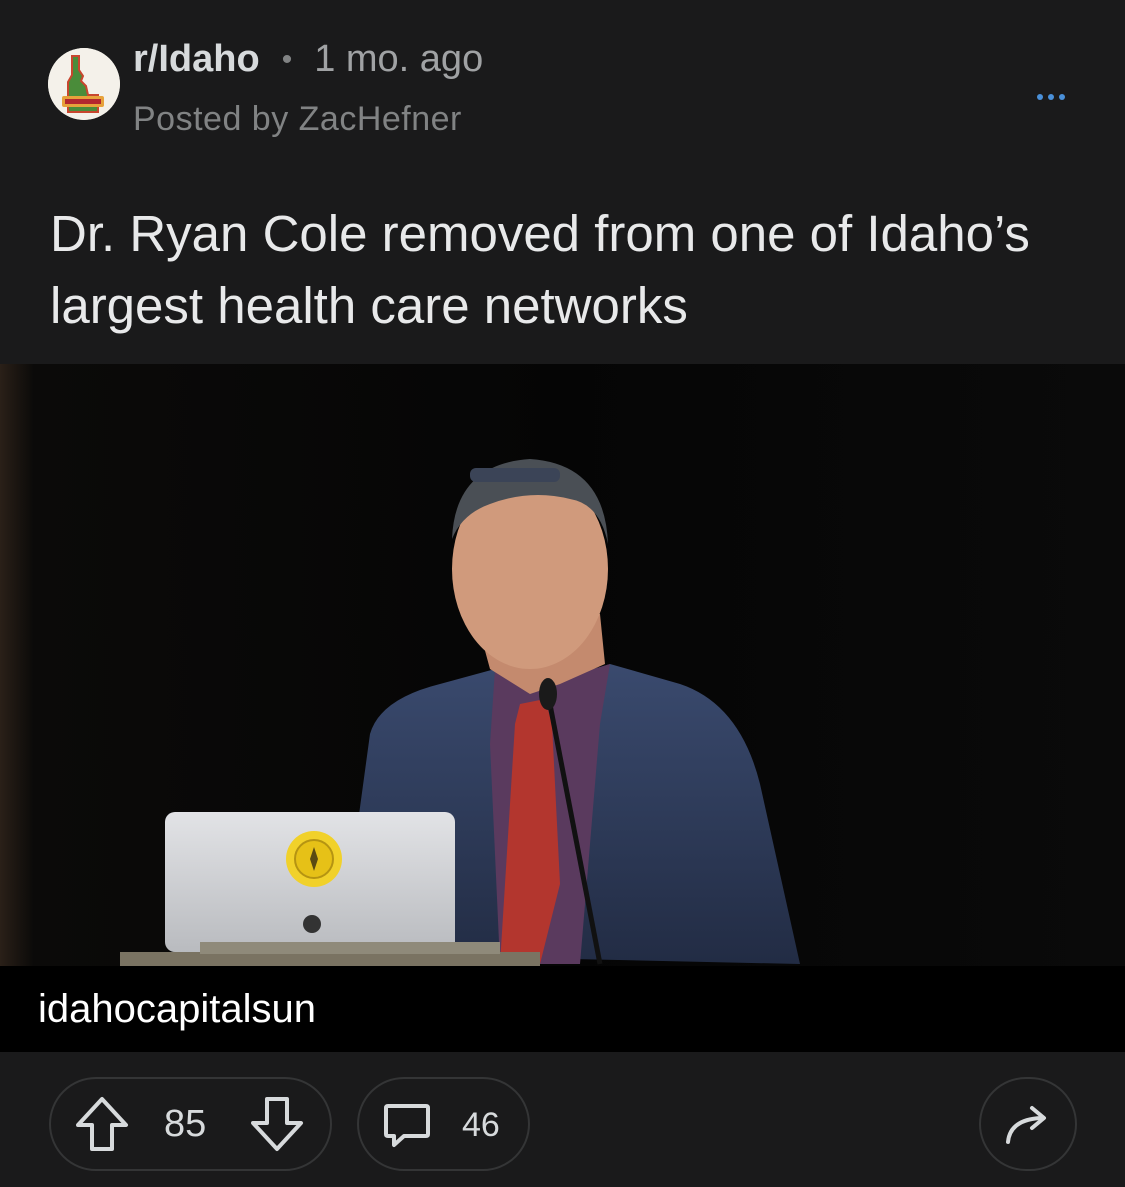 This screenshot has width=1125, height=1187. I want to click on share-arrow-icon, so click(1028, 1124).